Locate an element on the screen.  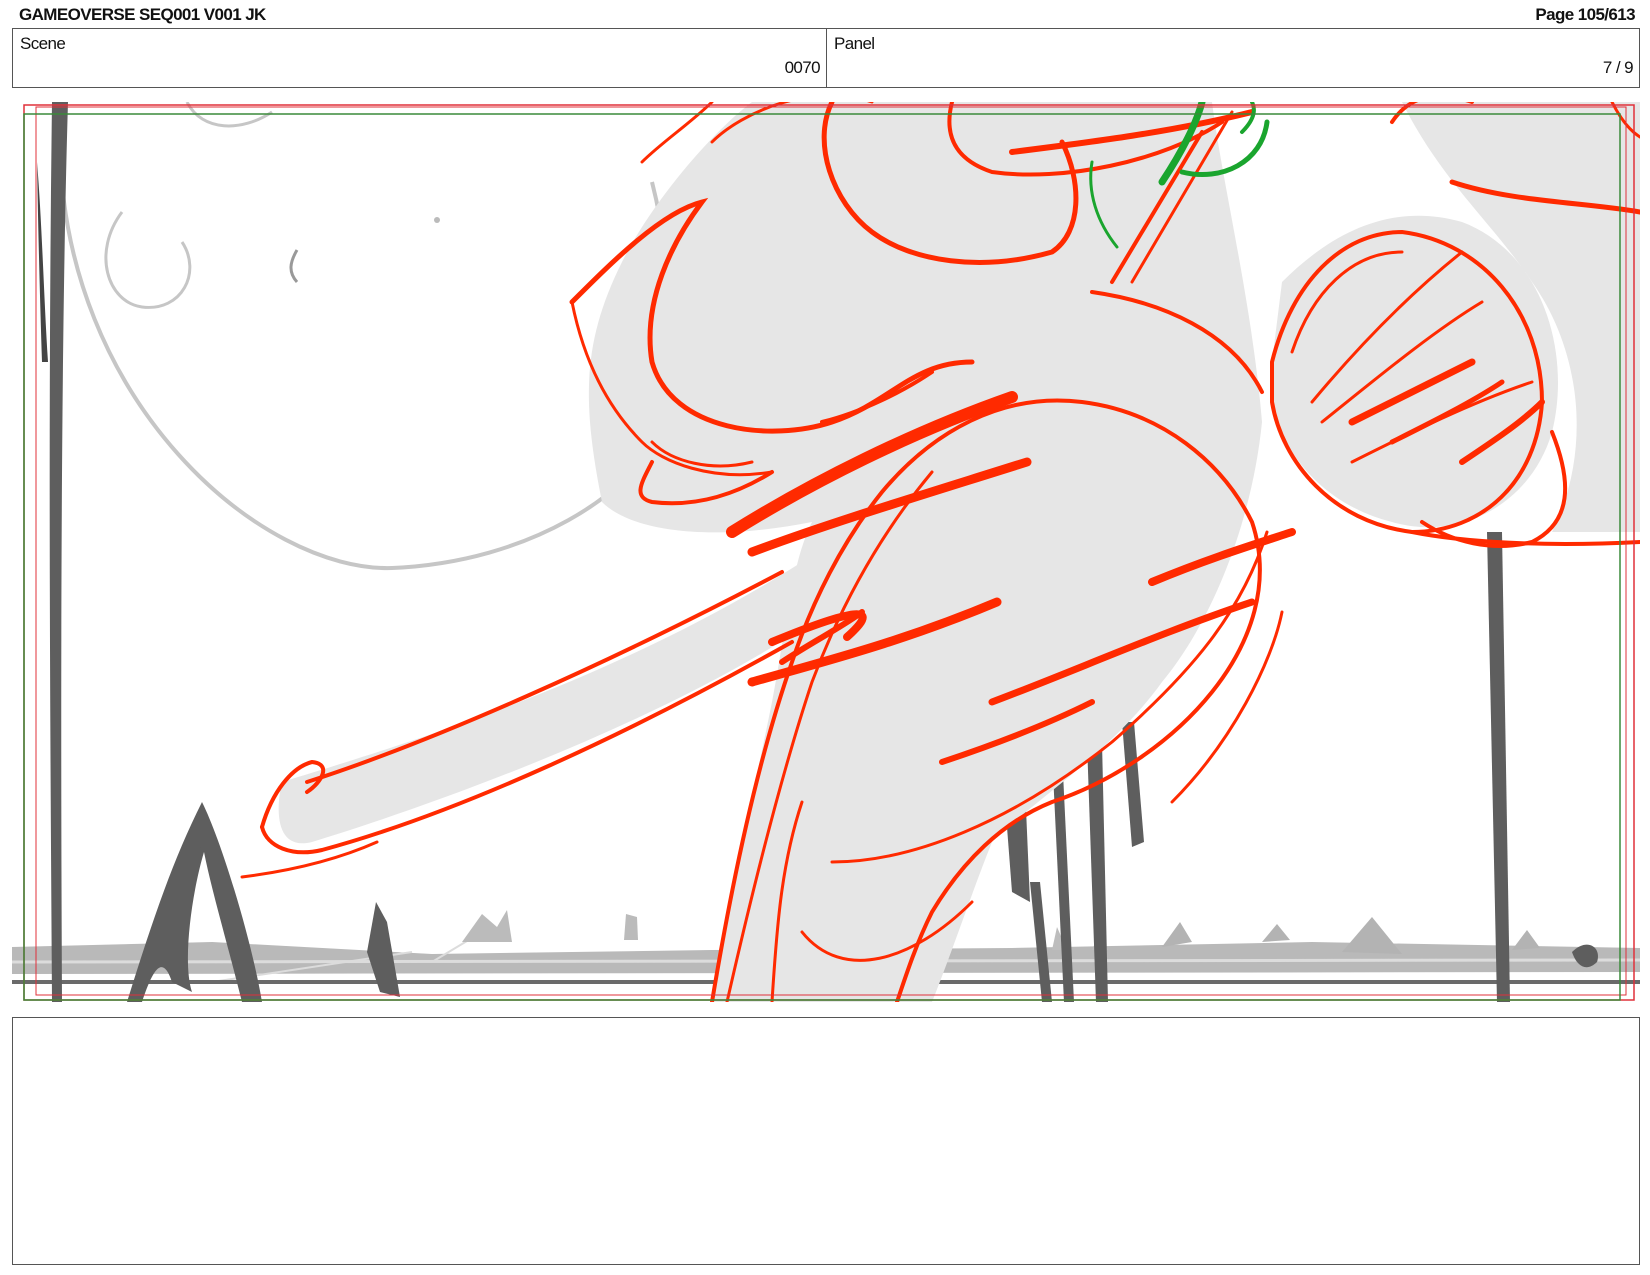
page-number: Page 105/613 is located at coordinates (1585, 14).